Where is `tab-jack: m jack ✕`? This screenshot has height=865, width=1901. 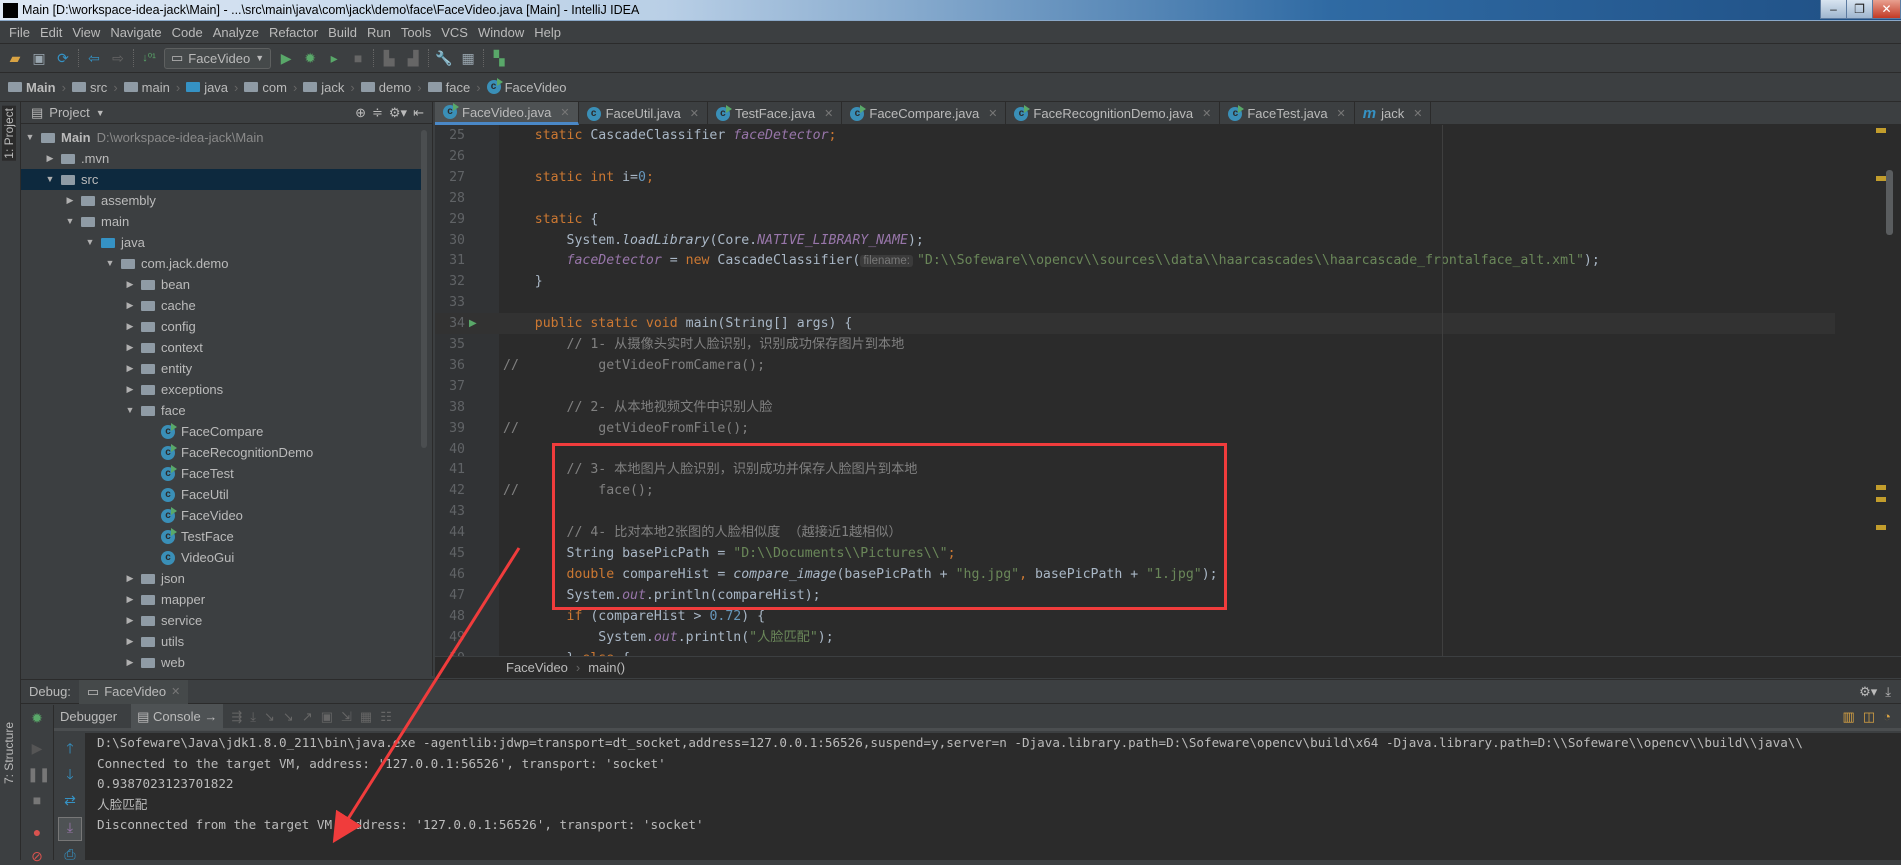 tab-jack: m jack ✕ is located at coordinates (1393, 113).